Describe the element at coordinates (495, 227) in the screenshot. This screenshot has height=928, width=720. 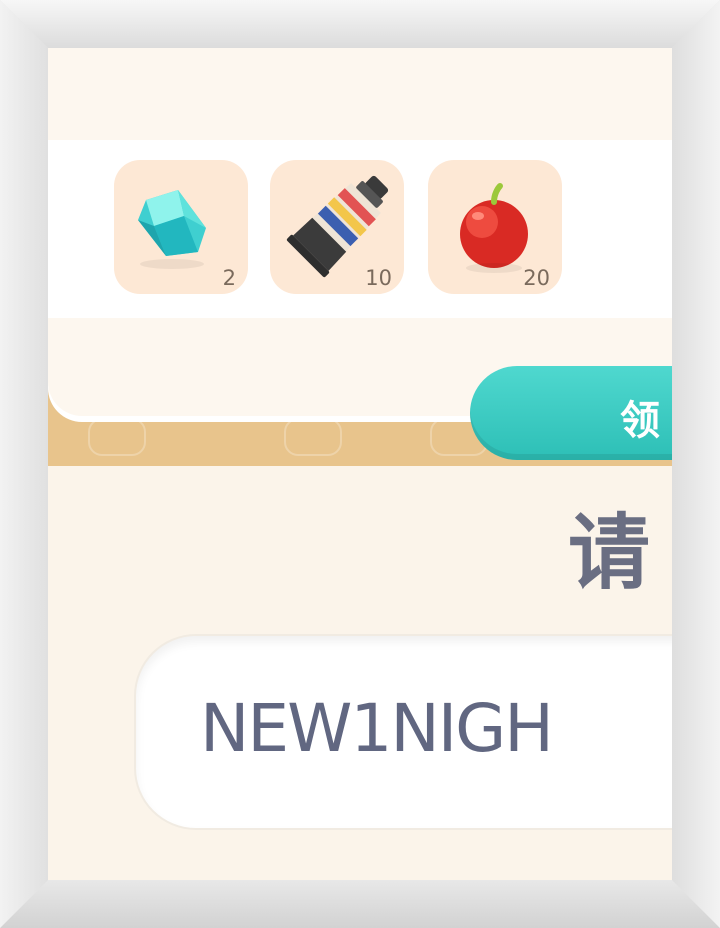
I see `reward-item-apple: 20` at that location.